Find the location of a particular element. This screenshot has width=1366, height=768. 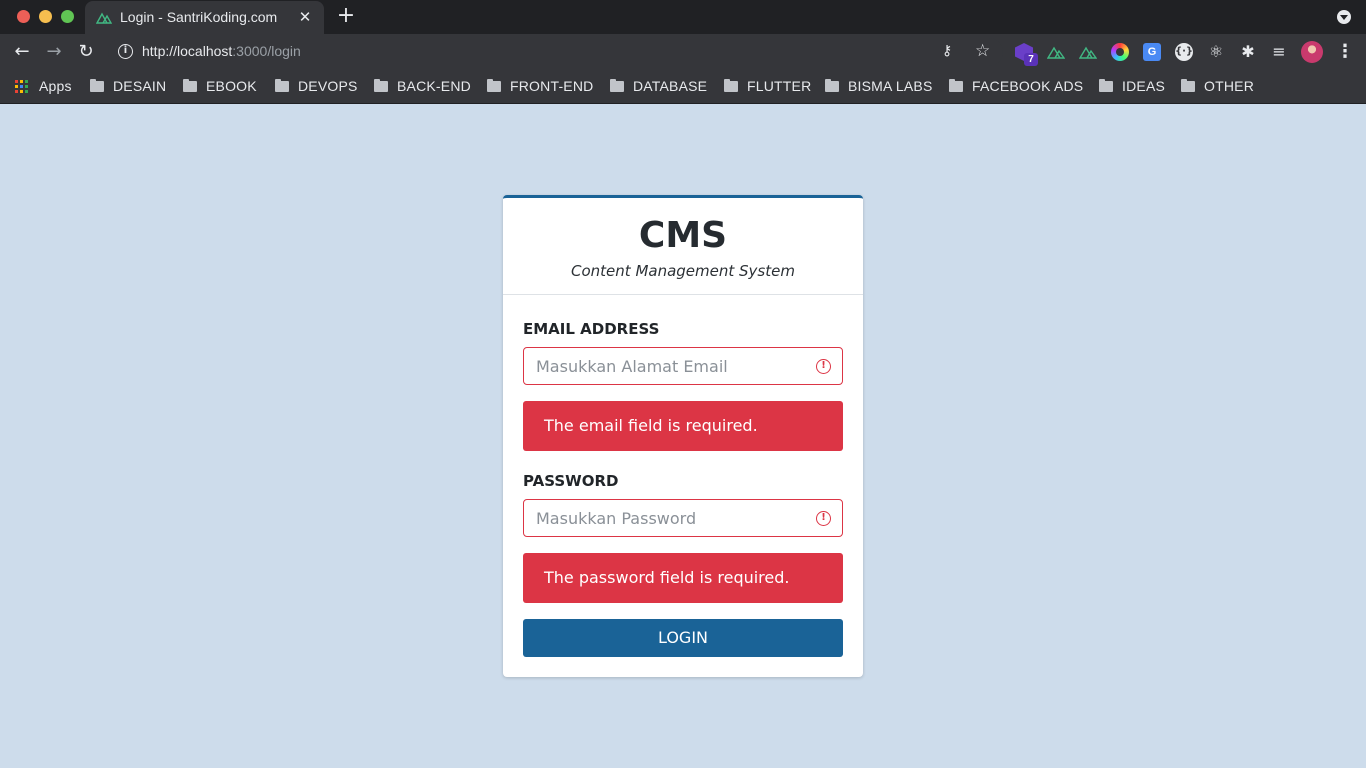

password-error-alert: The password field is required. is located at coordinates (683, 578).